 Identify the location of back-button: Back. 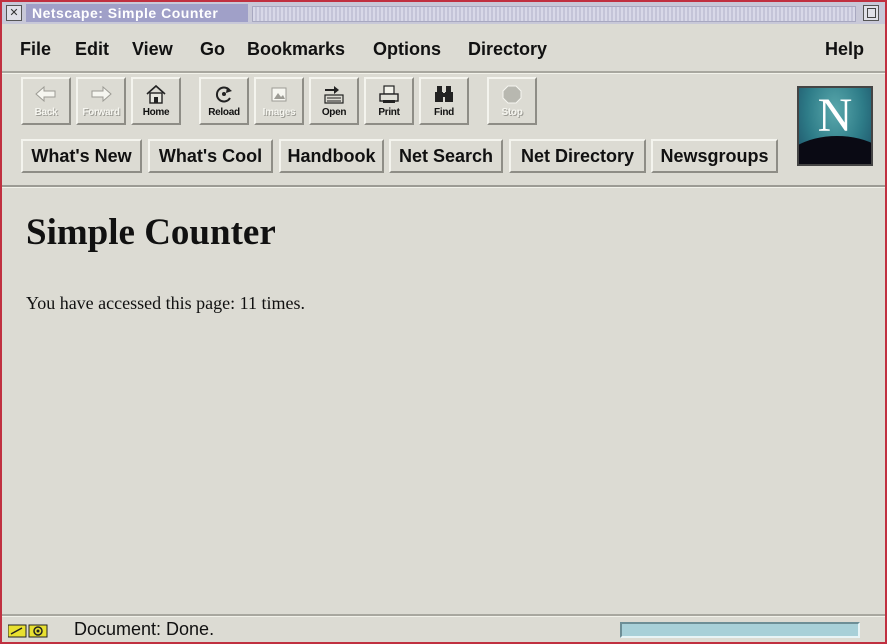
(46, 101).